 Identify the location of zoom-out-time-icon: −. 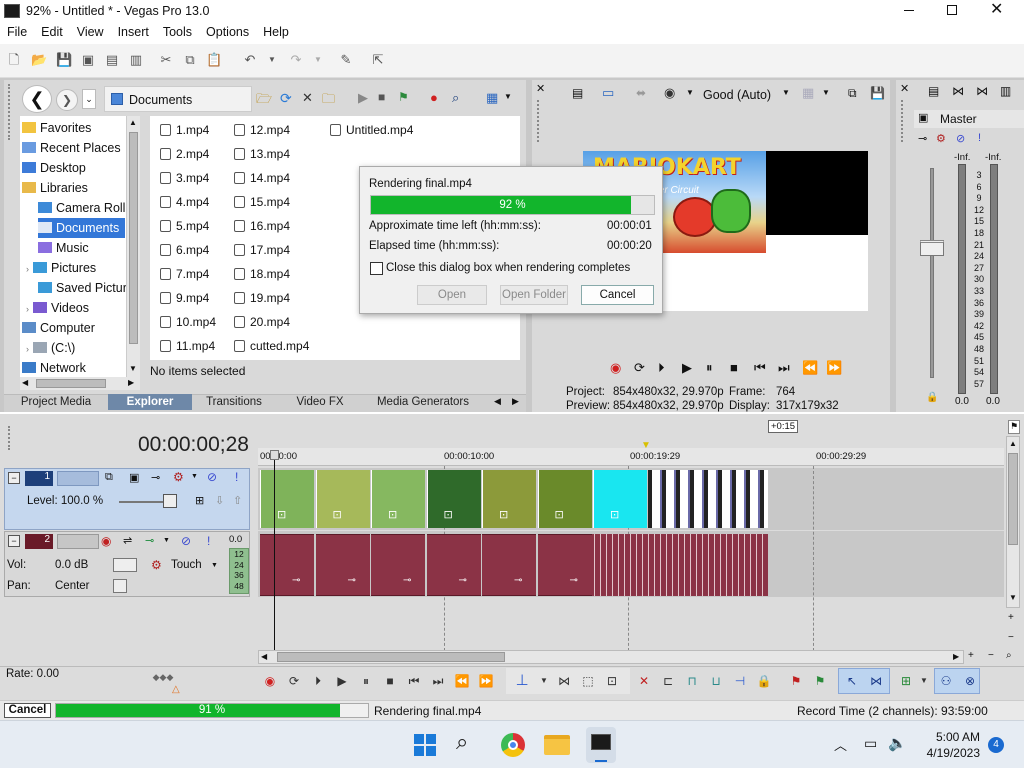
(991, 655).